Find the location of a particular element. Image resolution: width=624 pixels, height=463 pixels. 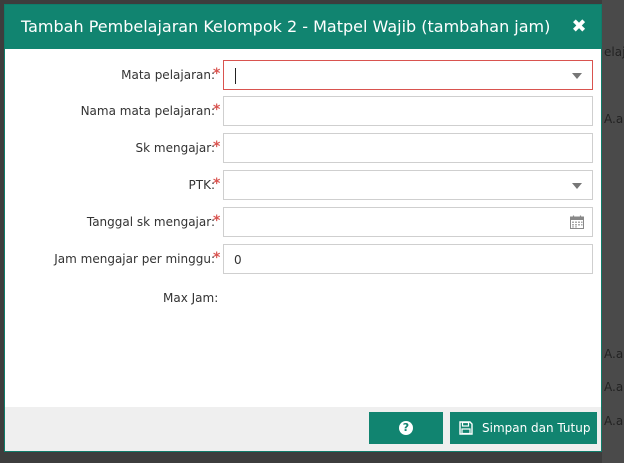

jam-mengajar-input: 0 is located at coordinates (408, 259).